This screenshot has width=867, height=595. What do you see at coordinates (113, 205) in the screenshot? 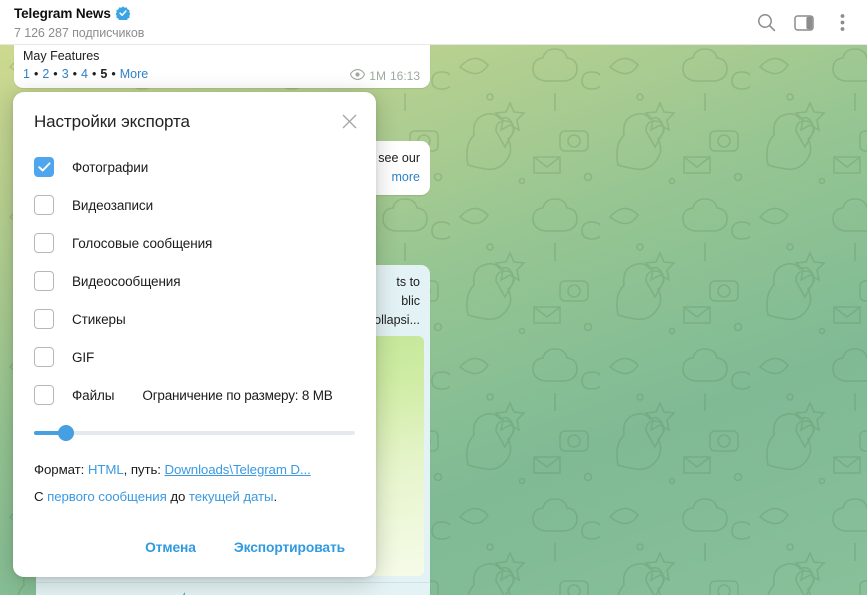
I see `option-label-videos: Видеозаписи` at bounding box center [113, 205].